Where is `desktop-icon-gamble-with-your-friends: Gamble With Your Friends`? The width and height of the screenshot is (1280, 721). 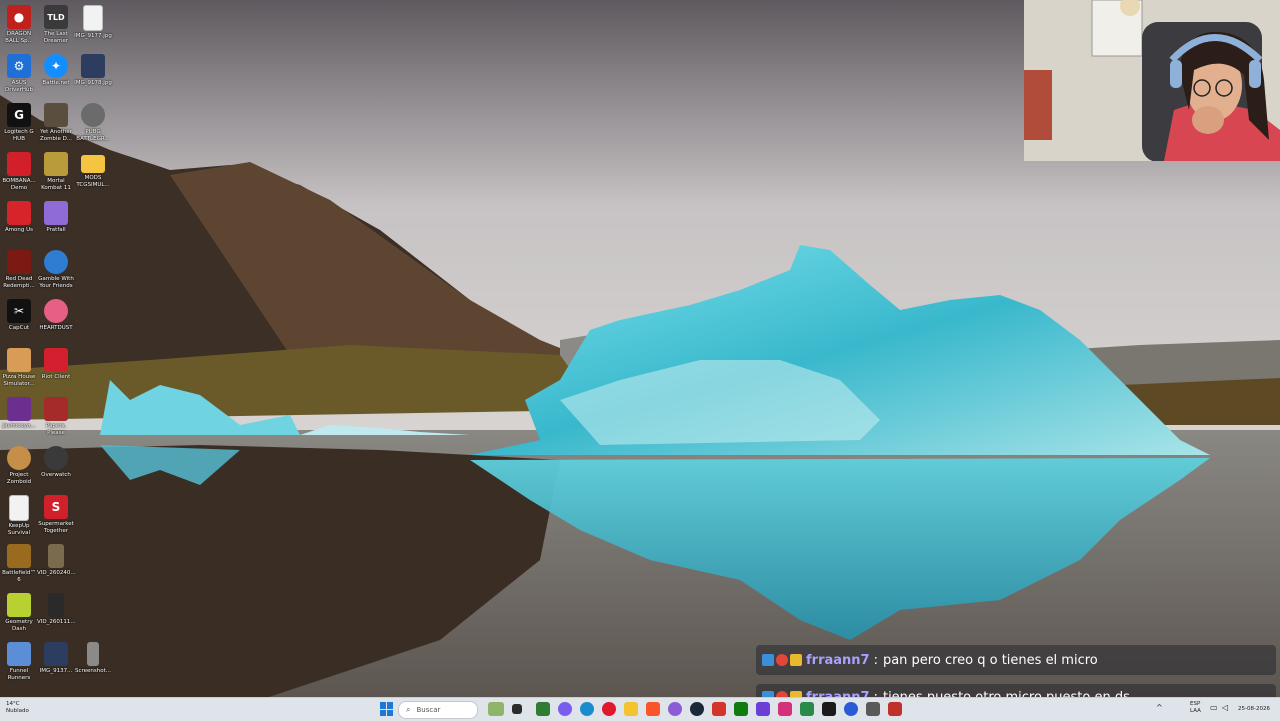 desktop-icon-gamble-with-your-friends: Gamble With Your Friends is located at coordinates (56, 268).